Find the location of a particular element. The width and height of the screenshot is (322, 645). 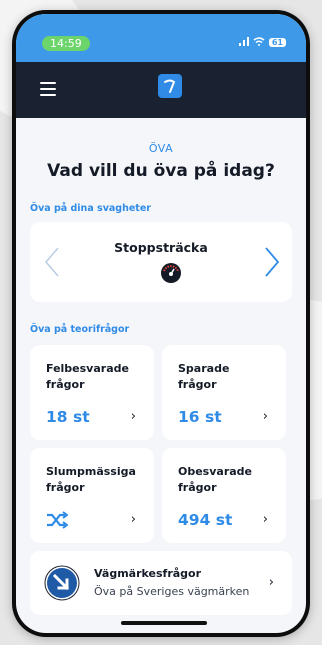

signal-icon is located at coordinates (243, 42).